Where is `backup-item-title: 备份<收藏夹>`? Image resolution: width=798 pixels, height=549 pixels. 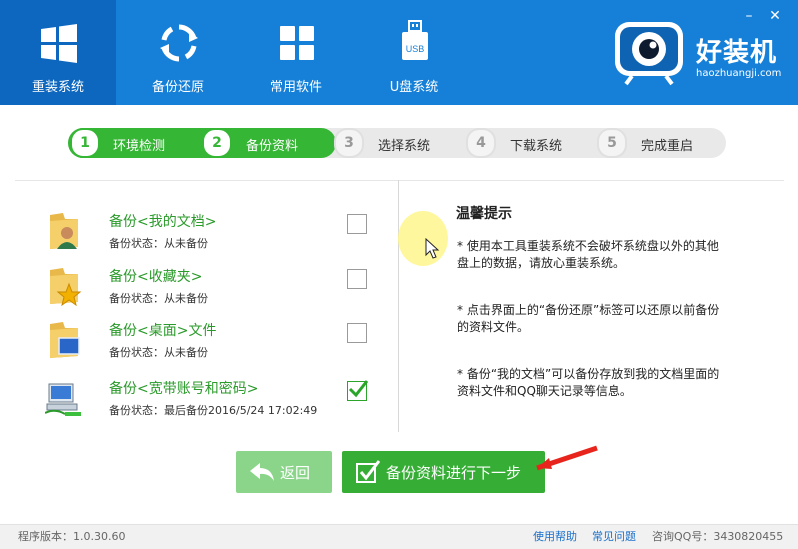
backup-item-title: 备份<收藏夹> is located at coordinates (156, 277).